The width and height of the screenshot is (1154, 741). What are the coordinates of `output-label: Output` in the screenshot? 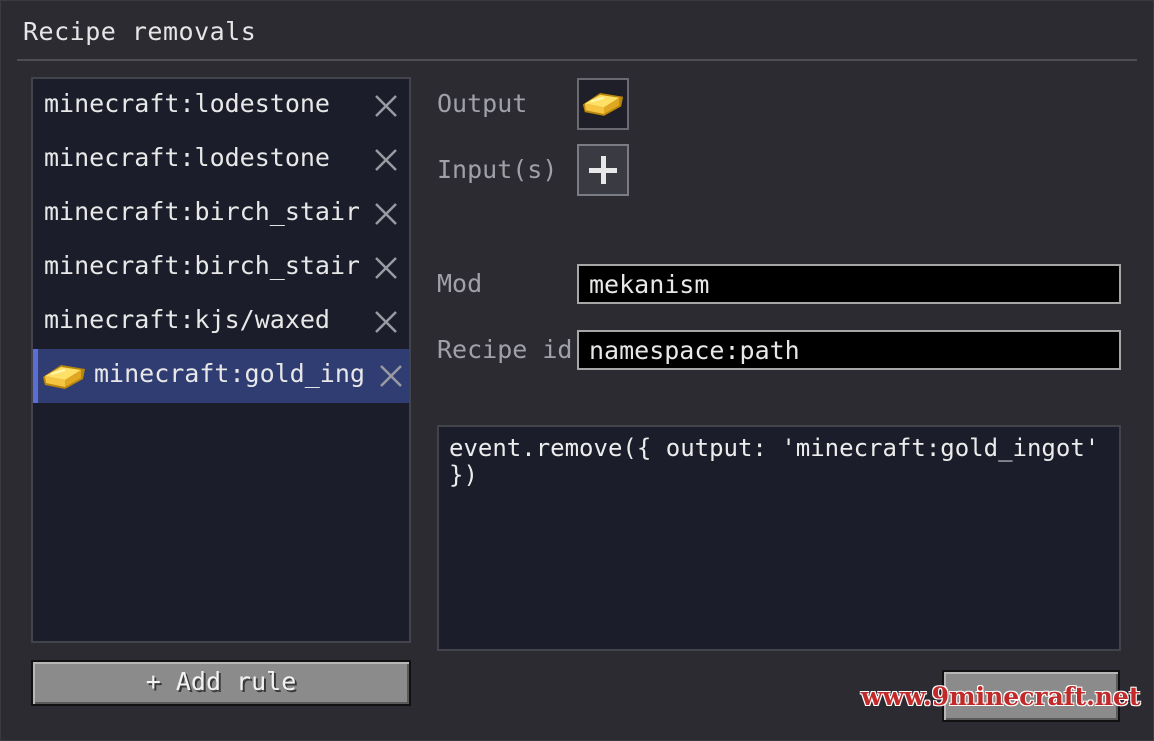 It's located at (482, 103).